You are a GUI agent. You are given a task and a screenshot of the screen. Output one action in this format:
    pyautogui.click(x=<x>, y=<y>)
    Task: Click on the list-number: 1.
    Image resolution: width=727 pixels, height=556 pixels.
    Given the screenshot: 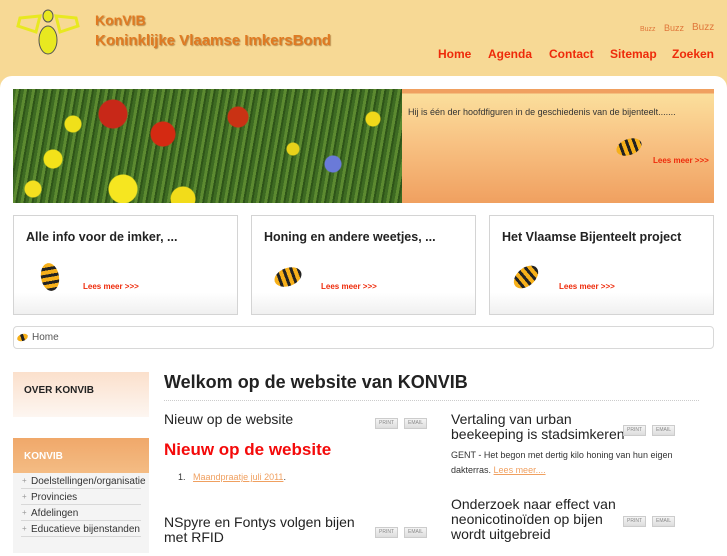 What is the action you would take?
    pyautogui.click(x=182, y=477)
    